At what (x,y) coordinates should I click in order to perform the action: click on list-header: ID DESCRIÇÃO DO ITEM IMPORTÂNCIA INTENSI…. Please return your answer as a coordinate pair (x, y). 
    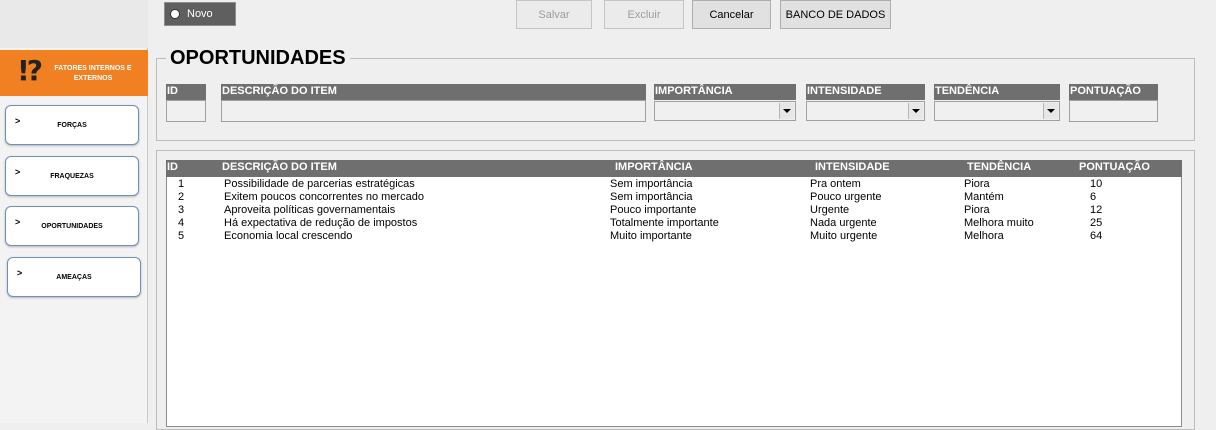
    Looking at the image, I should click on (674, 168).